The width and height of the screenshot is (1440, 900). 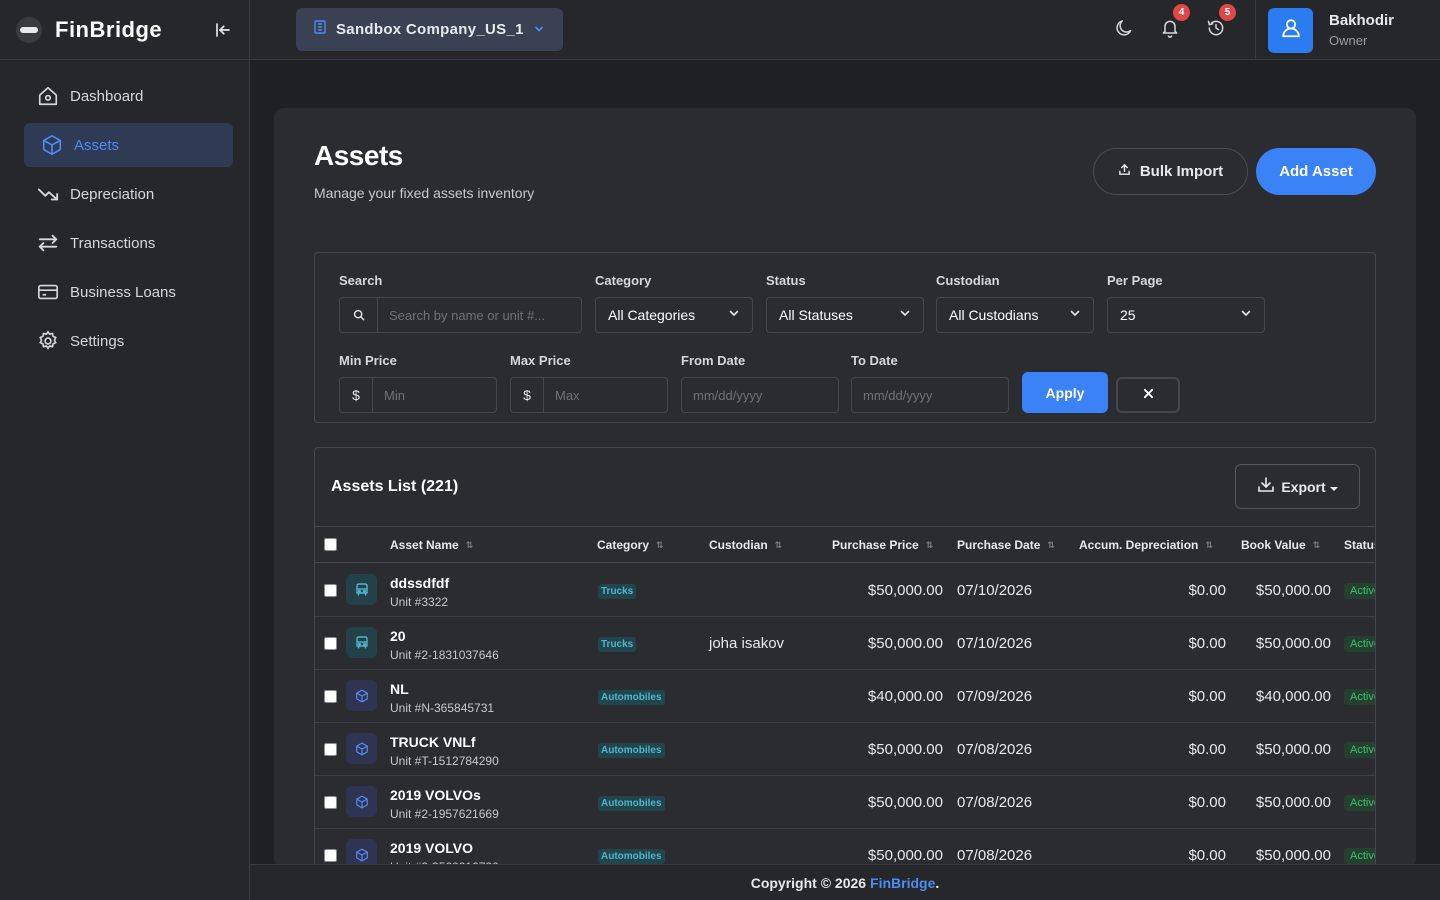 I want to click on moon-icon, so click(x=1124, y=30).